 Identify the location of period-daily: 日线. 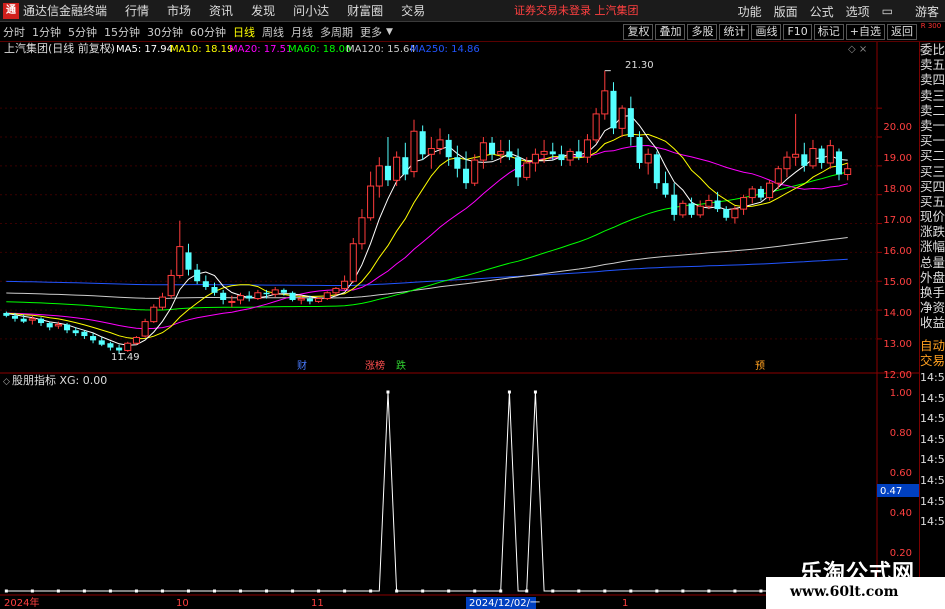
(244, 32).